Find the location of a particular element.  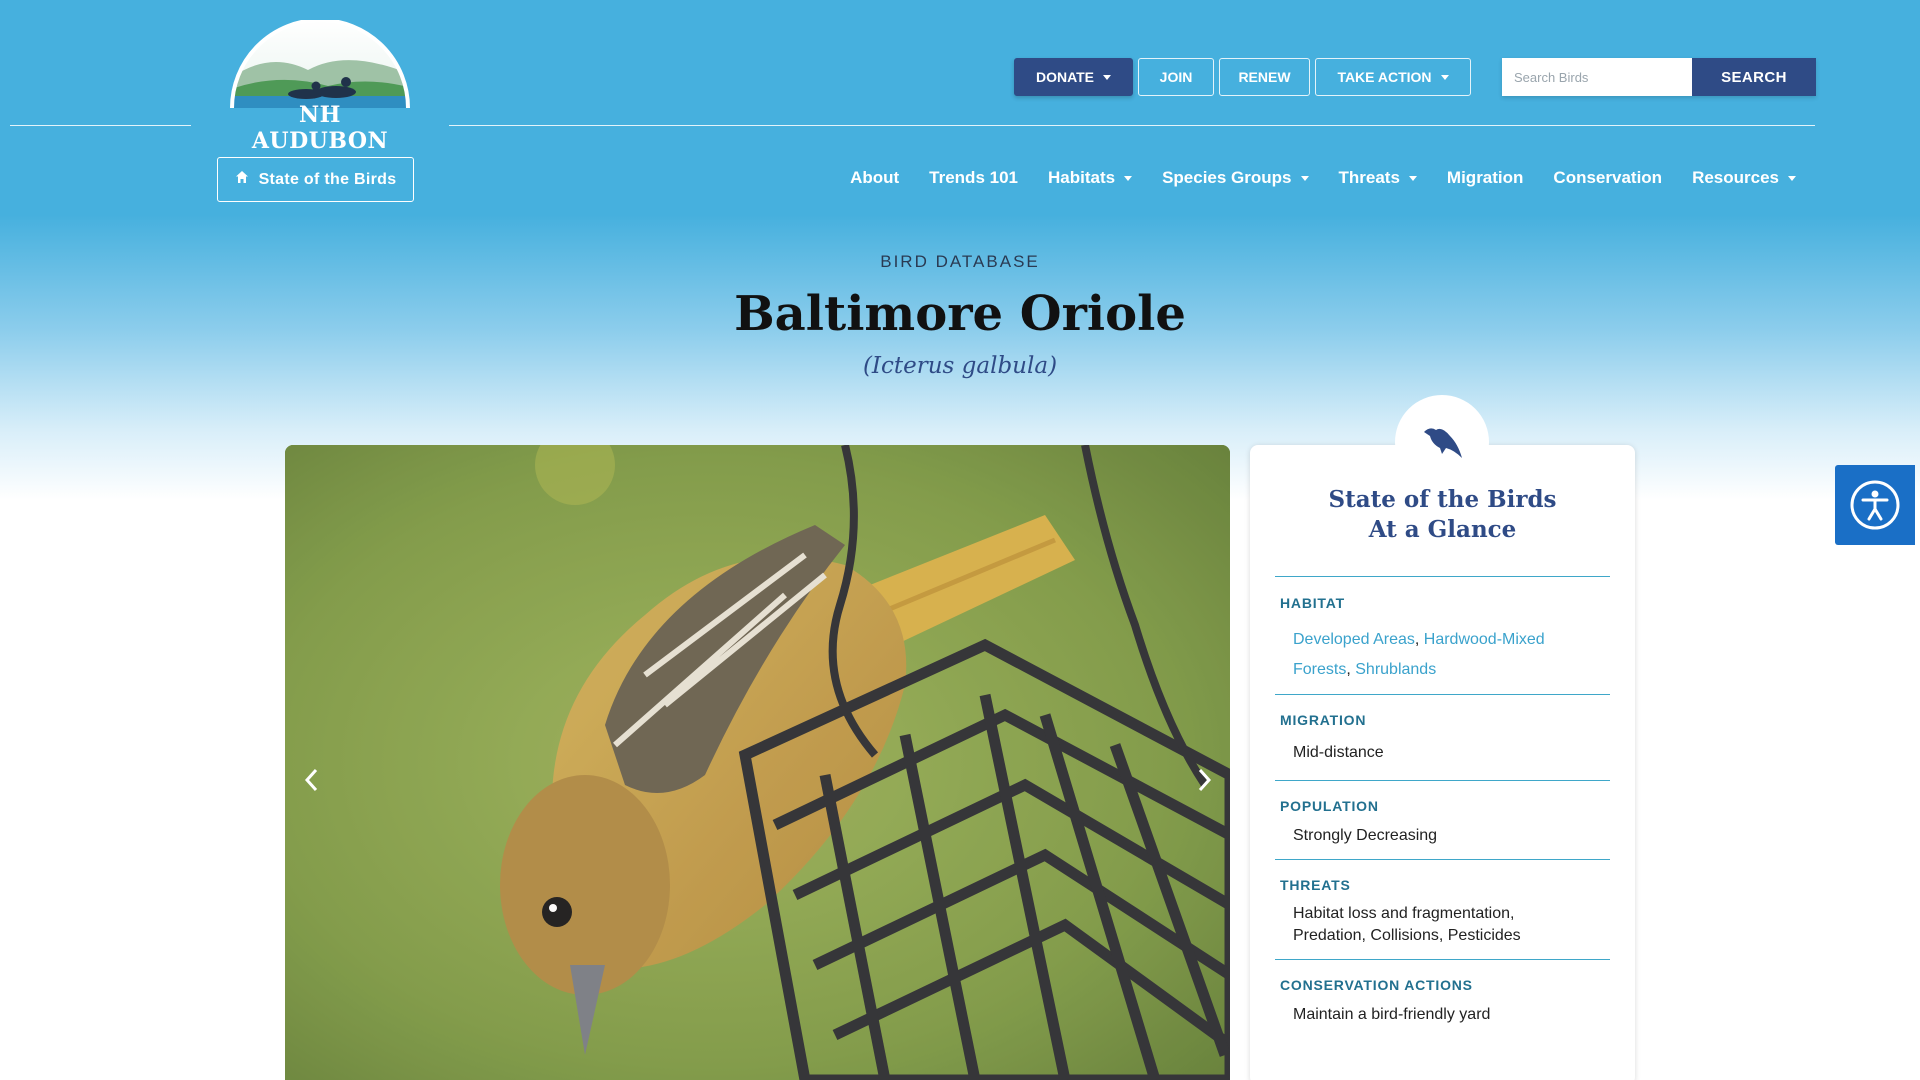

search-form: SEARCH is located at coordinates (1659, 77).